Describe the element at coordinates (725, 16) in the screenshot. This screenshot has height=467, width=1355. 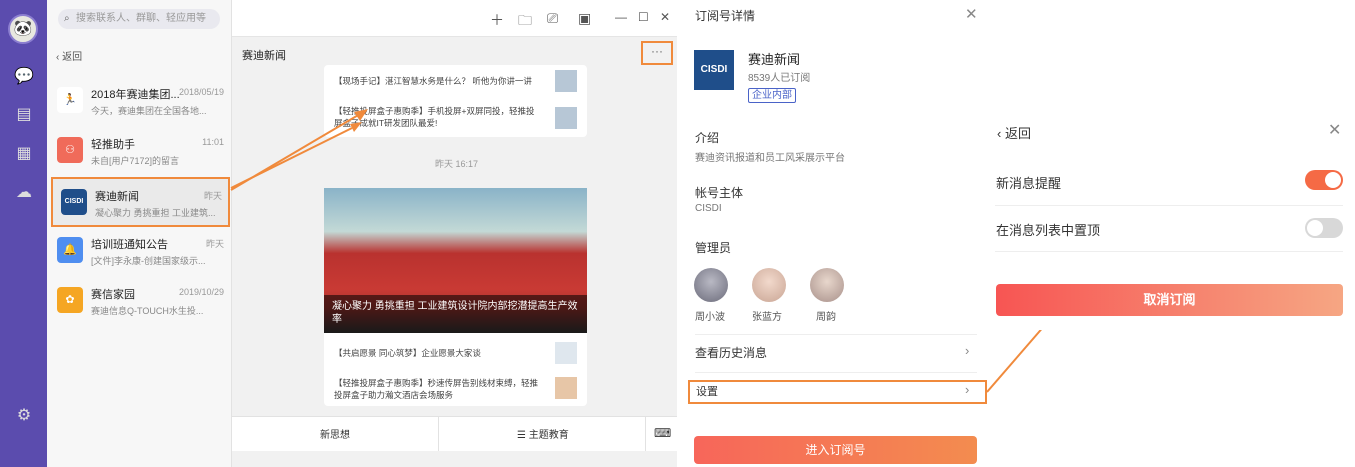
I see `panel-title: 订阅号详情` at that location.